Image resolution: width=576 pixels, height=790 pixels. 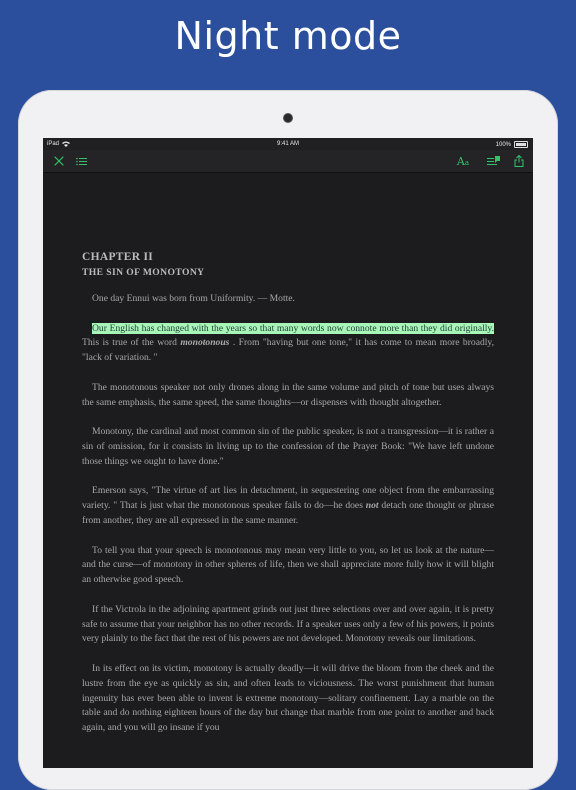 I want to click on status-time: 9:41 AM, so click(x=287, y=144).